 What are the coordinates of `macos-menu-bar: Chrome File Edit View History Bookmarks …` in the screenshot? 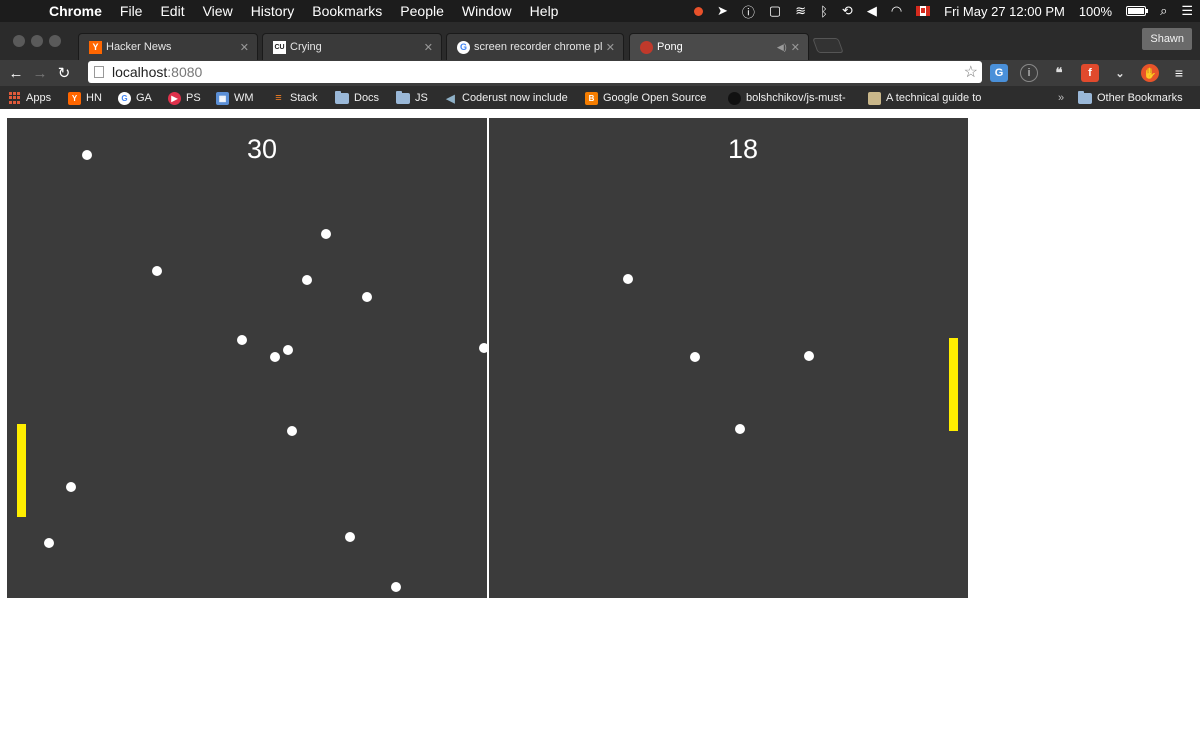 It's located at (600, 11).